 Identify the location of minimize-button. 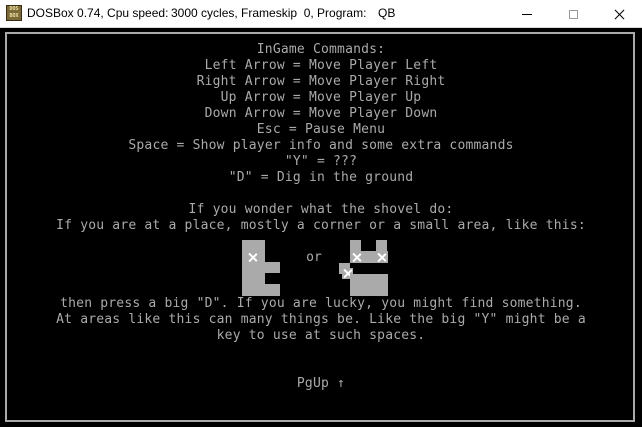
(527, 14).